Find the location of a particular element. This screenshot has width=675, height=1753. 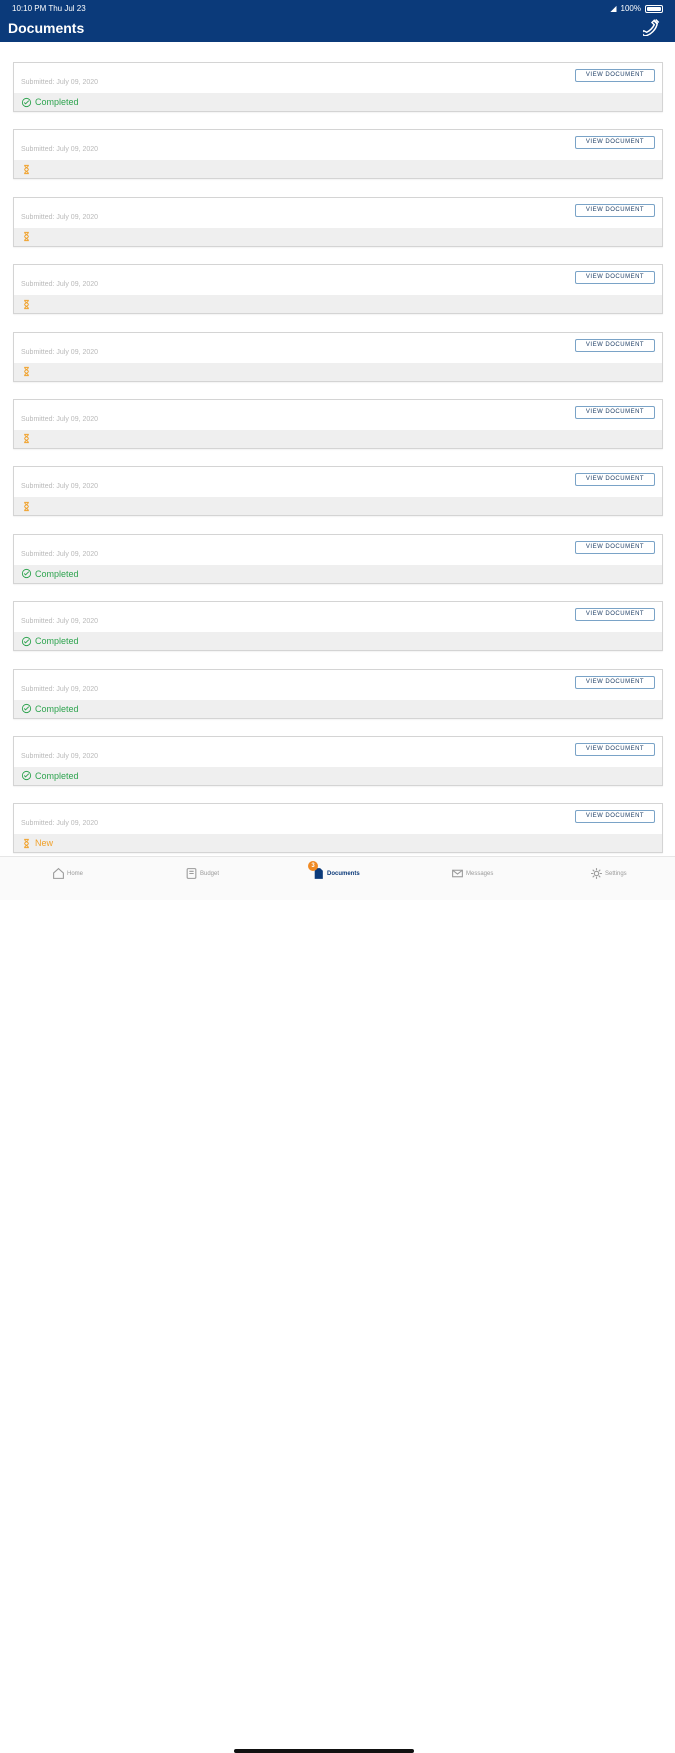

tab-messages: Messages is located at coordinates (472, 873).